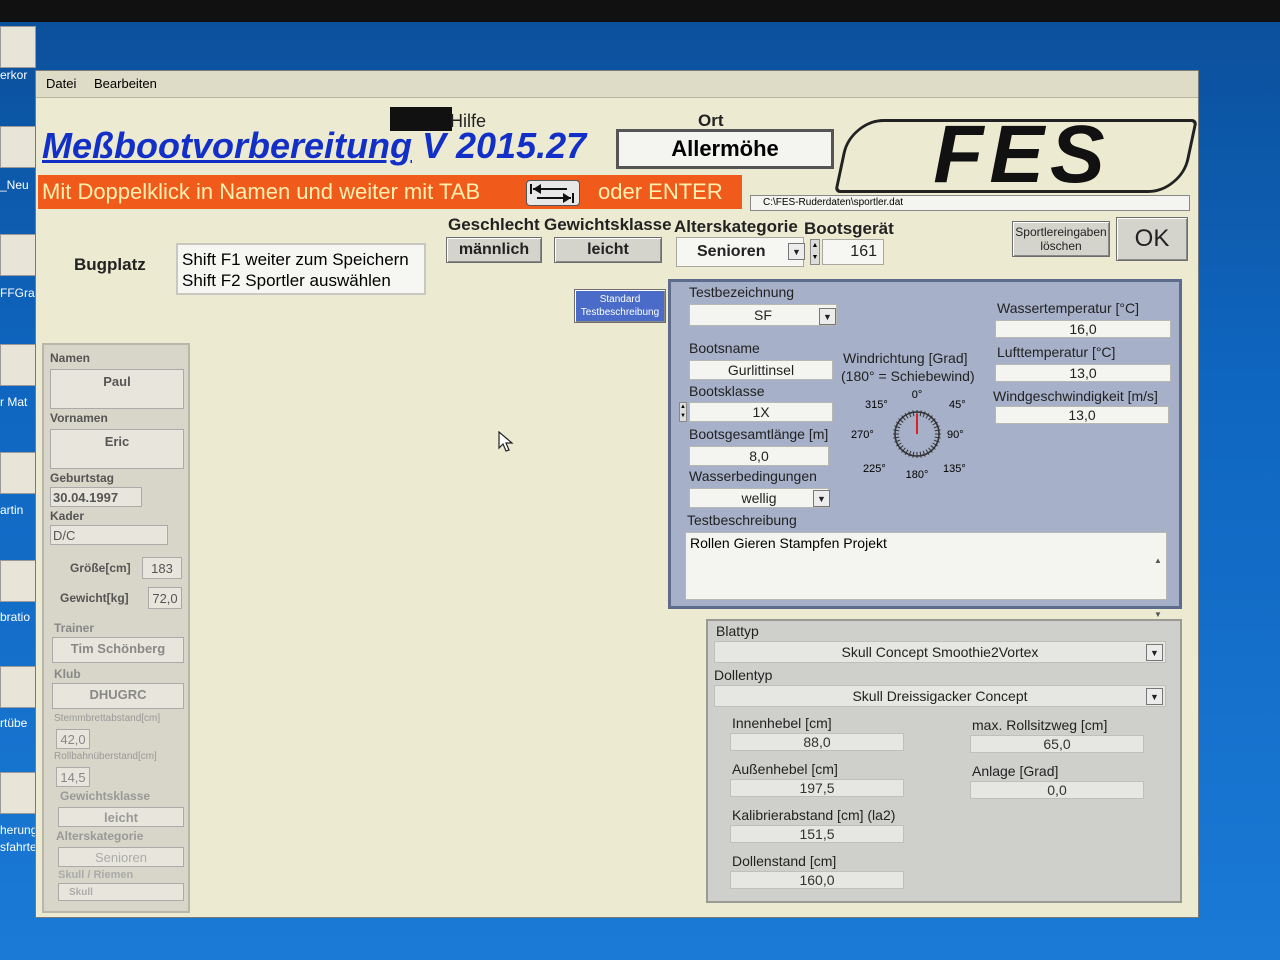 This screenshot has width=1280, height=960. I want to click on stemmbrett-label: Stemmbrettabstand[cm], so click(107, 718).